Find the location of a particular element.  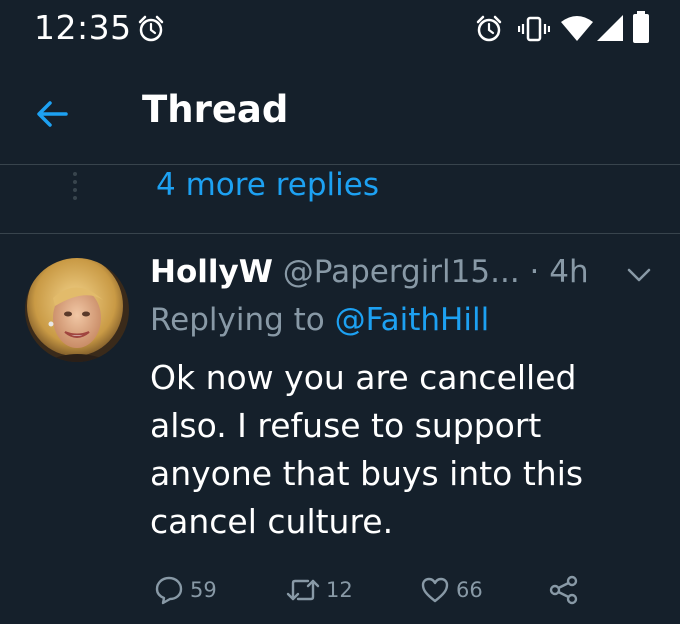

reply-count: 59 is located at coordinates (203, 590).